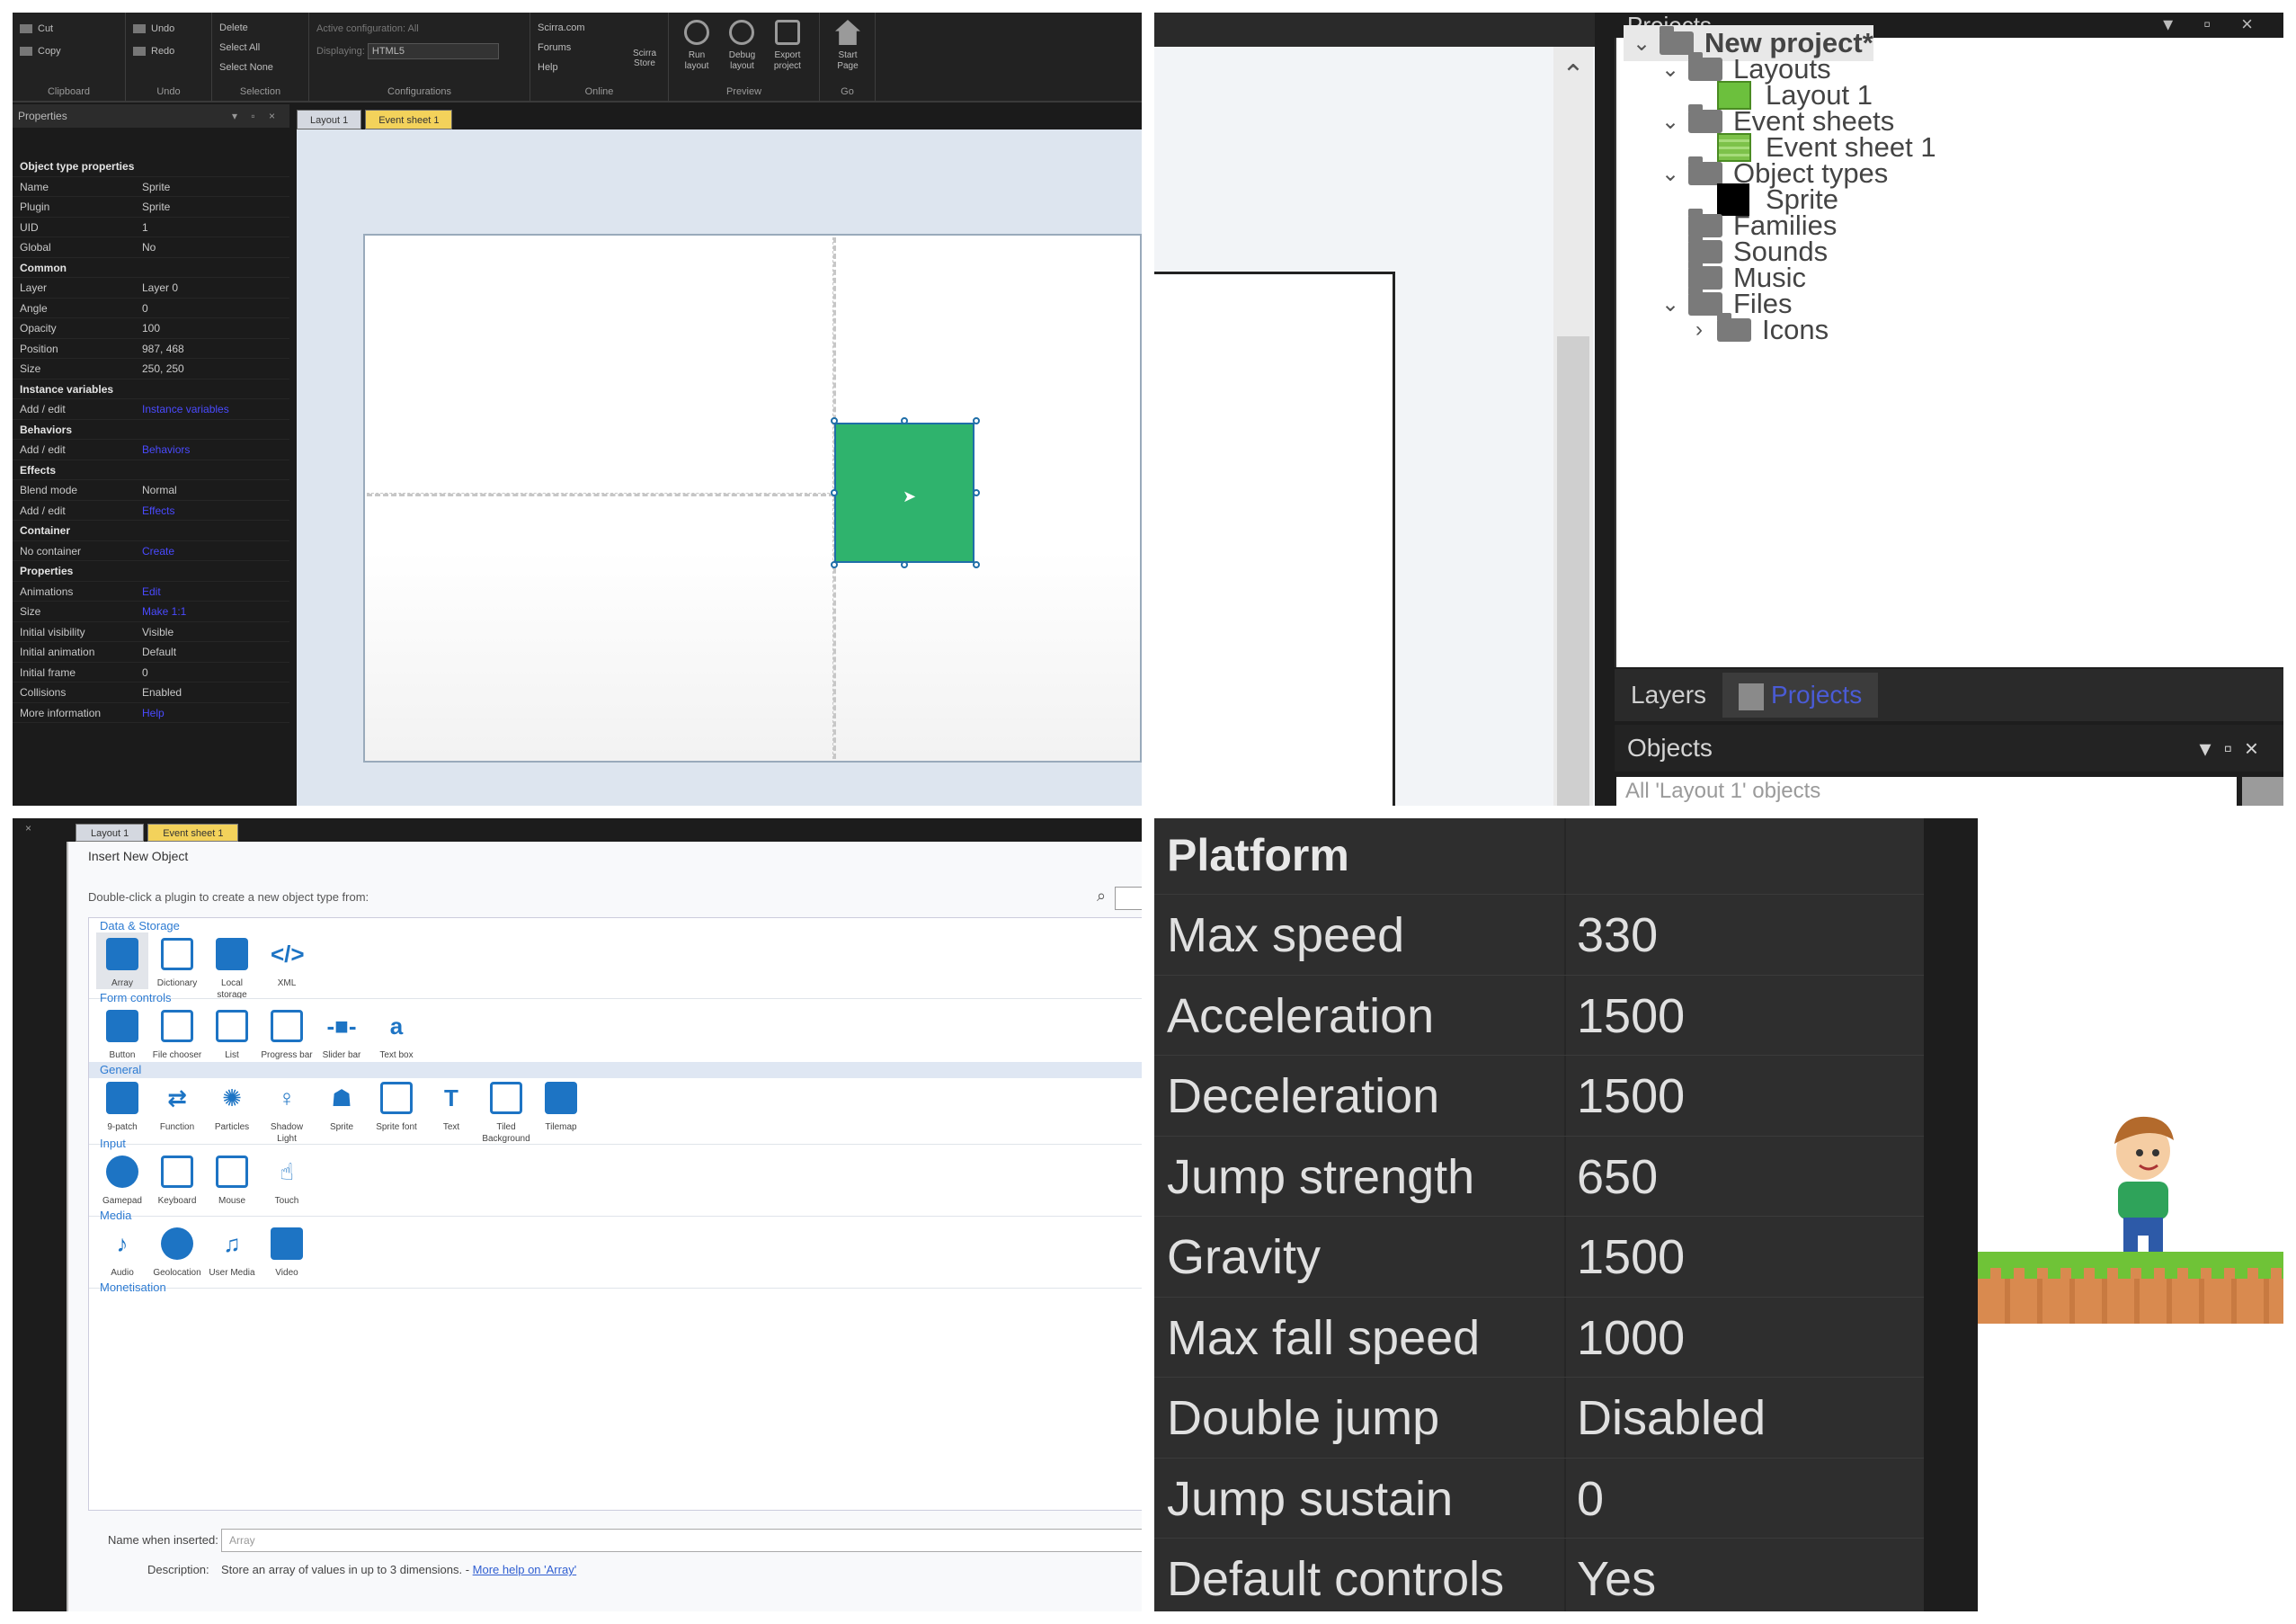 The image size is (2296, 1624). Describe the element at coordinates (2235, 749) in the screenshot. I see `objects-panel-controls-icon: ▾▫×` at that location.